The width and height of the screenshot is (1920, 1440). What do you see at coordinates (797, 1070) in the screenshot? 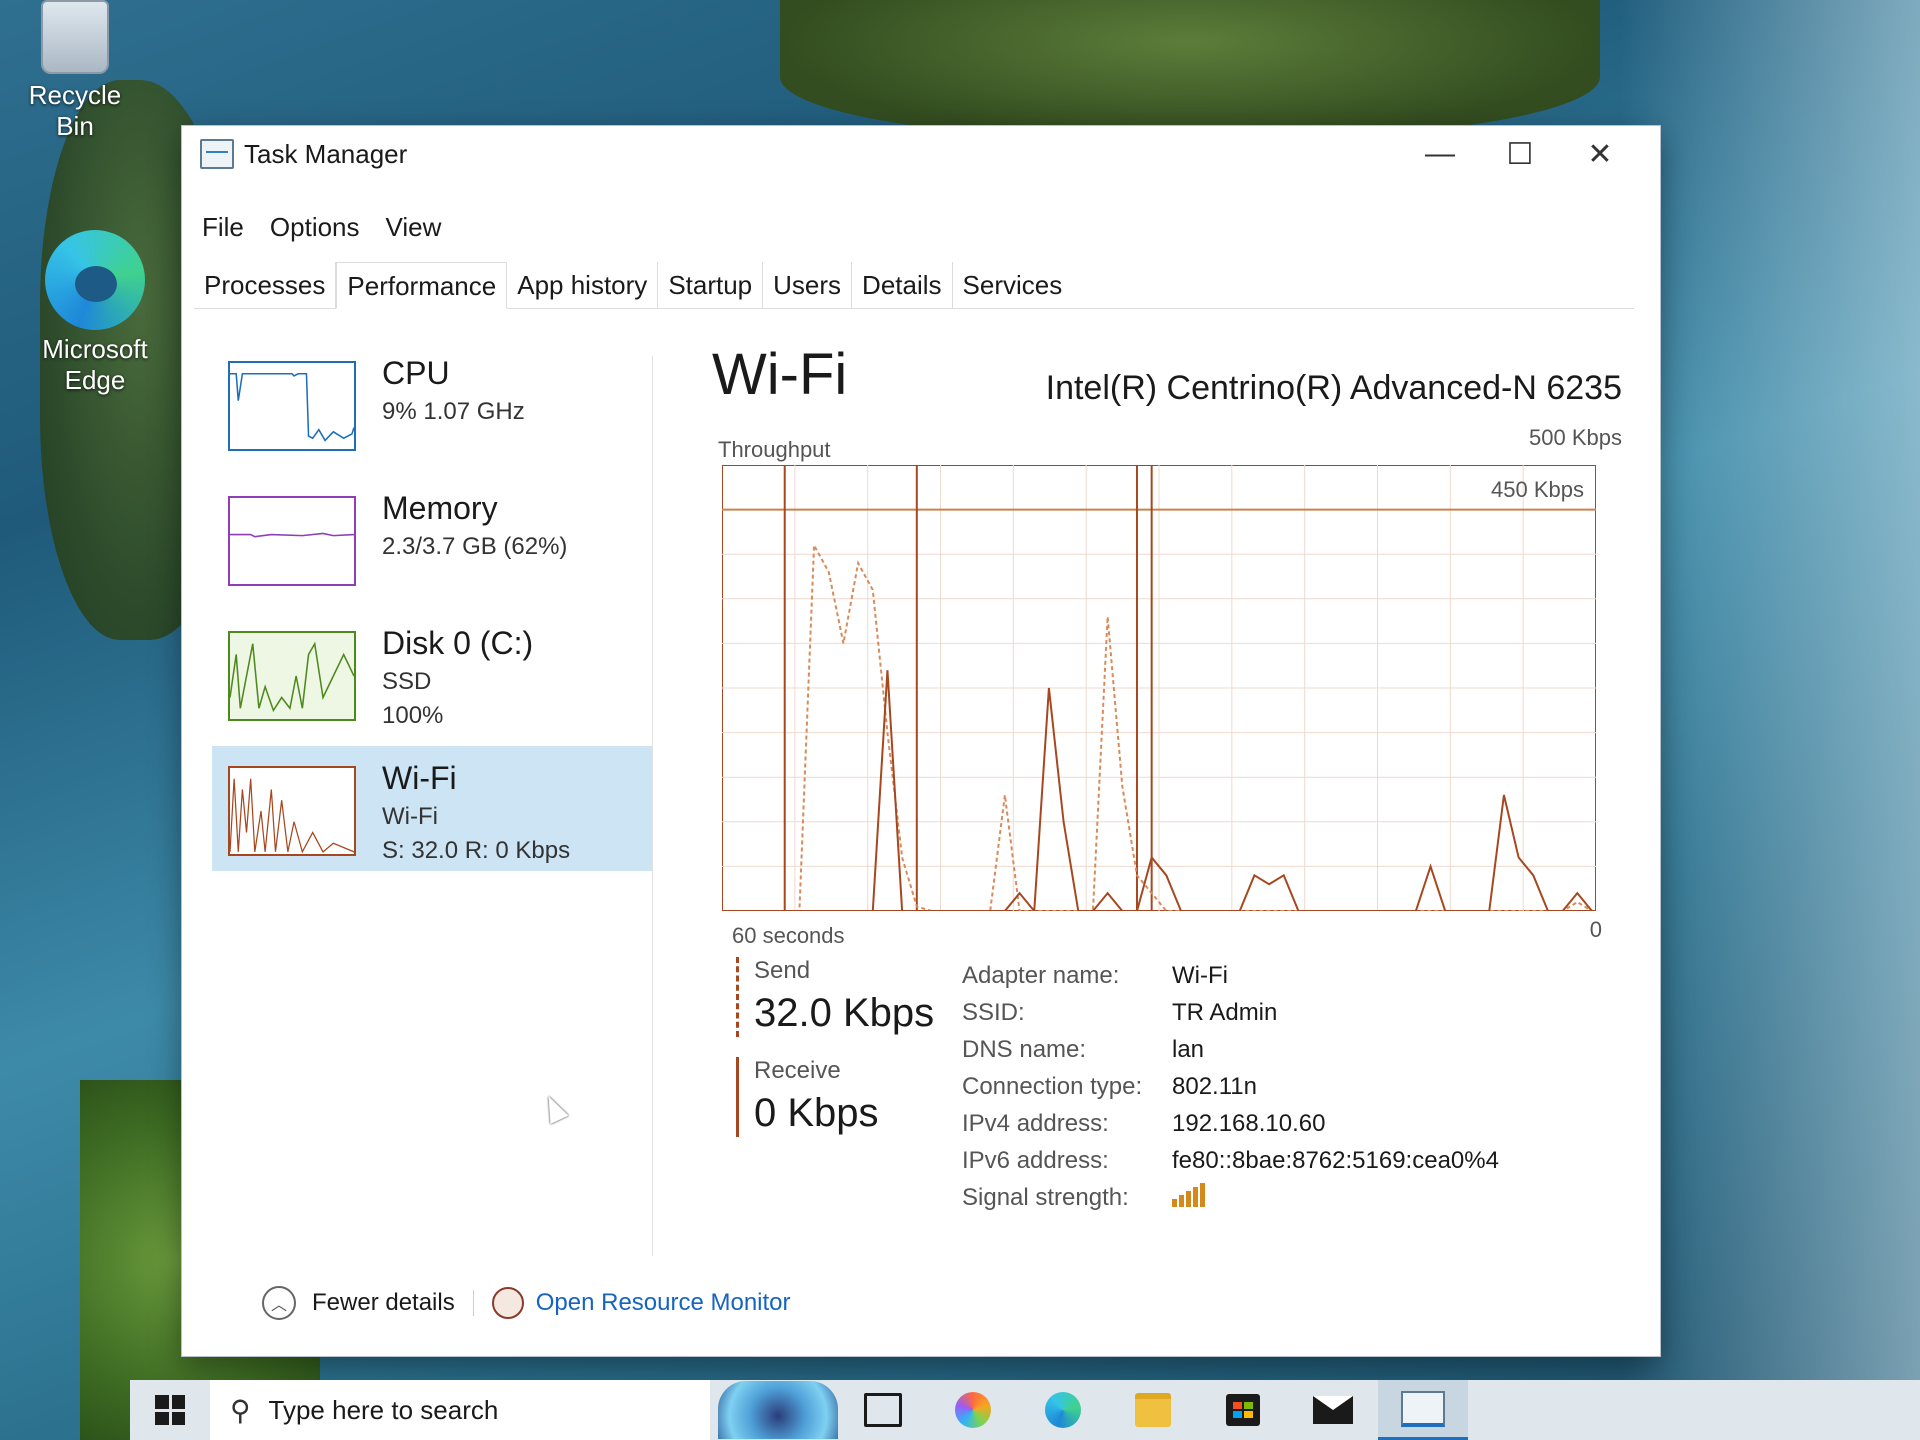
I see `receive-label: Receive` at bounding box center [797, 1070].